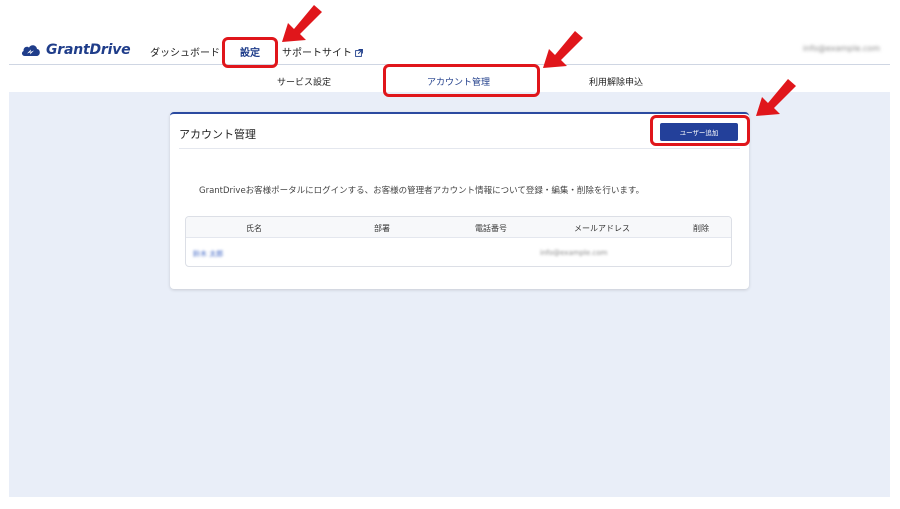 Image resolution: width=900 pixels, height=509 pixels. I want to click on highlight-add-user, so click(700, 130).